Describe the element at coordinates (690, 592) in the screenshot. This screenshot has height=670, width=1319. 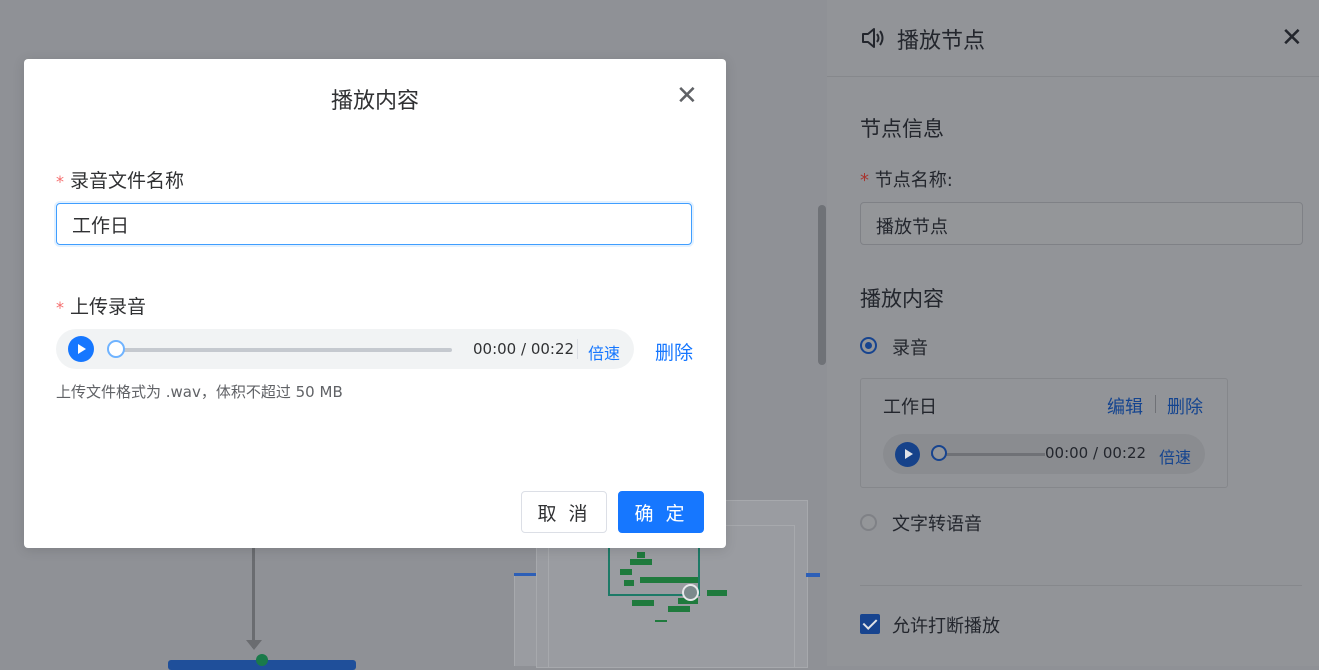
I see `minimap-marker` at that location.